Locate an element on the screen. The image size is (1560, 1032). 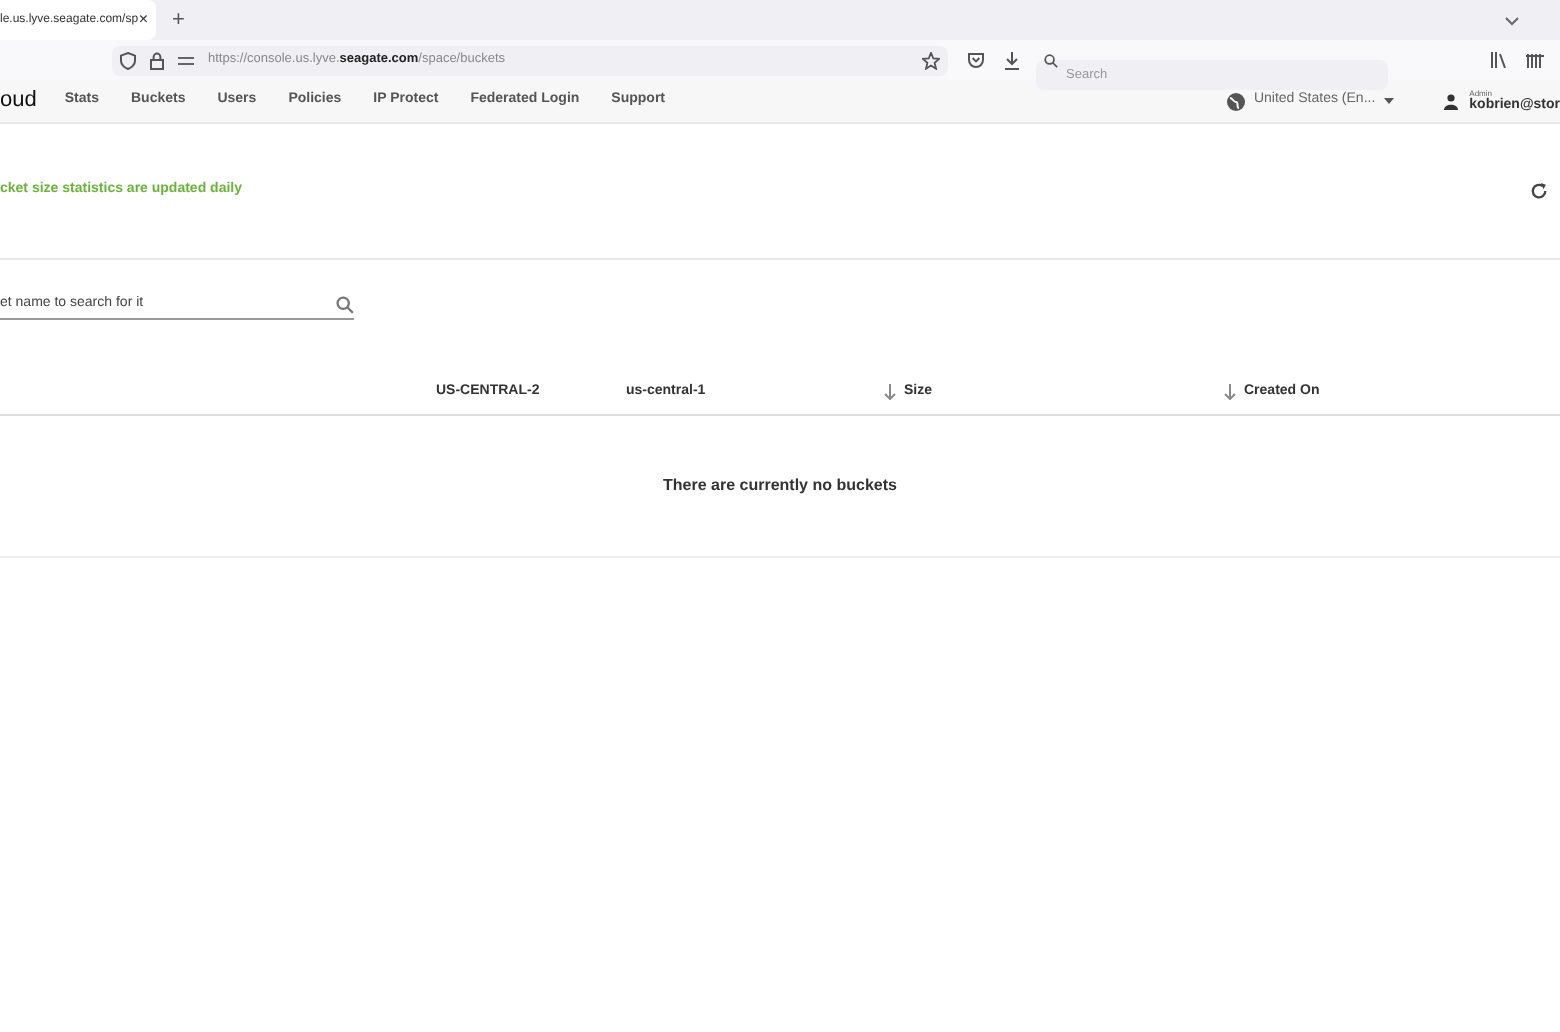
refresh-icon is located at coordinates (1539, 191).